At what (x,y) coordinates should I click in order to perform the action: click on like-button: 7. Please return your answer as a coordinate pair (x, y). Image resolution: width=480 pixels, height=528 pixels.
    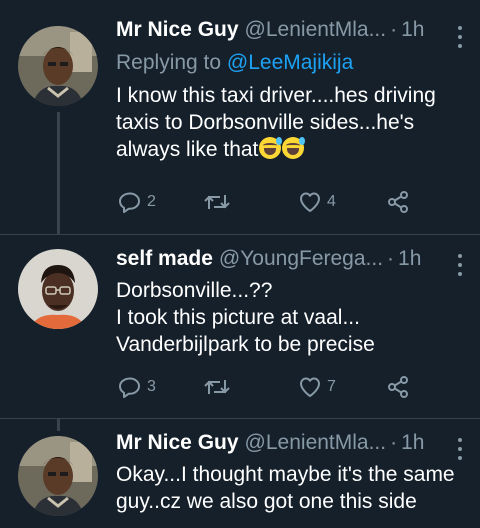
    Looking at the image, I should click on (317, 387).